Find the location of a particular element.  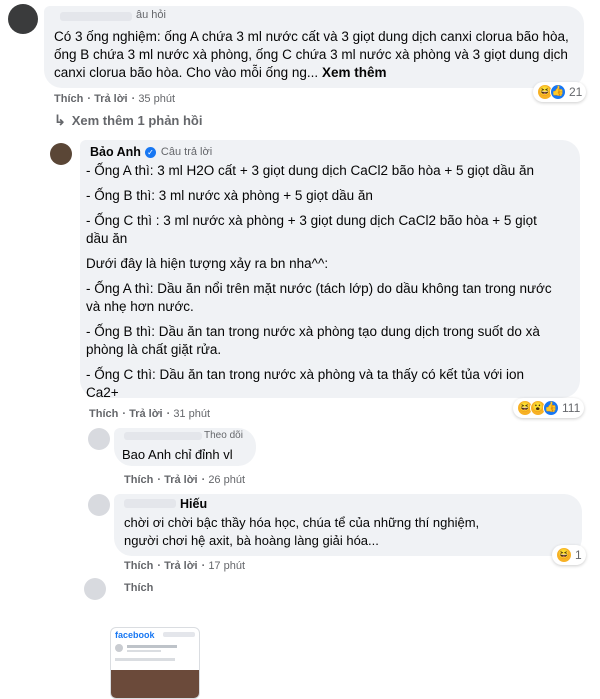

reply-bubble: Theo dõi Bao Anh chỉ đỉnh vl is located at coordinates (185, 447).